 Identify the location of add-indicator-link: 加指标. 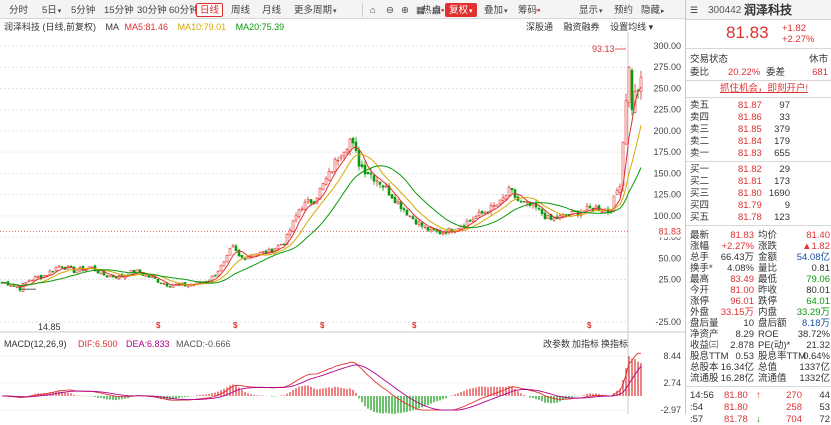
(585, 343).